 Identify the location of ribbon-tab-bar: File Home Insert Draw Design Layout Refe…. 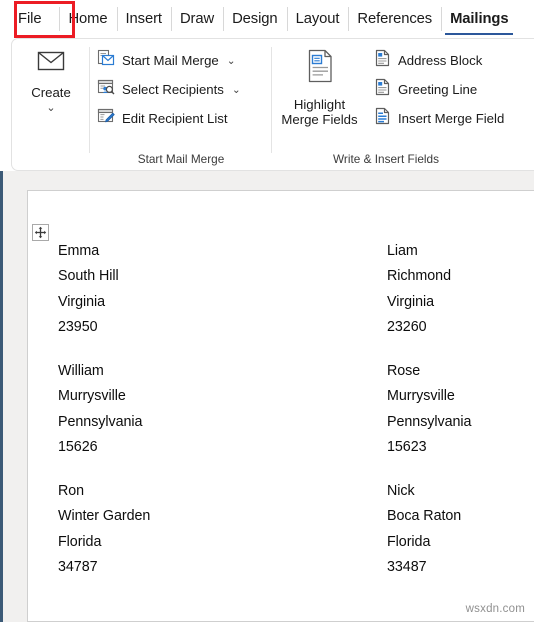
(267, 19).